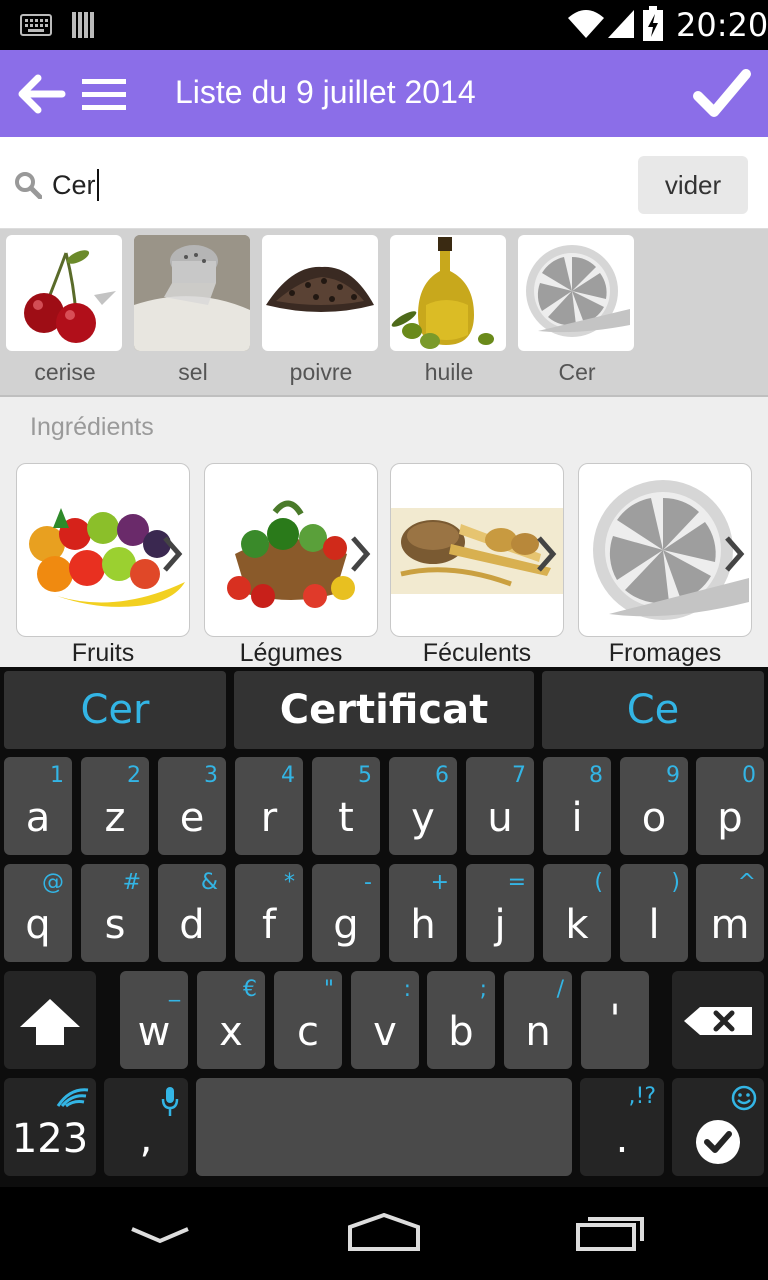 Image resolution: width=768 pixels, height=1280 pixels. I want to click on key-t: 5t, so click(346, 806).